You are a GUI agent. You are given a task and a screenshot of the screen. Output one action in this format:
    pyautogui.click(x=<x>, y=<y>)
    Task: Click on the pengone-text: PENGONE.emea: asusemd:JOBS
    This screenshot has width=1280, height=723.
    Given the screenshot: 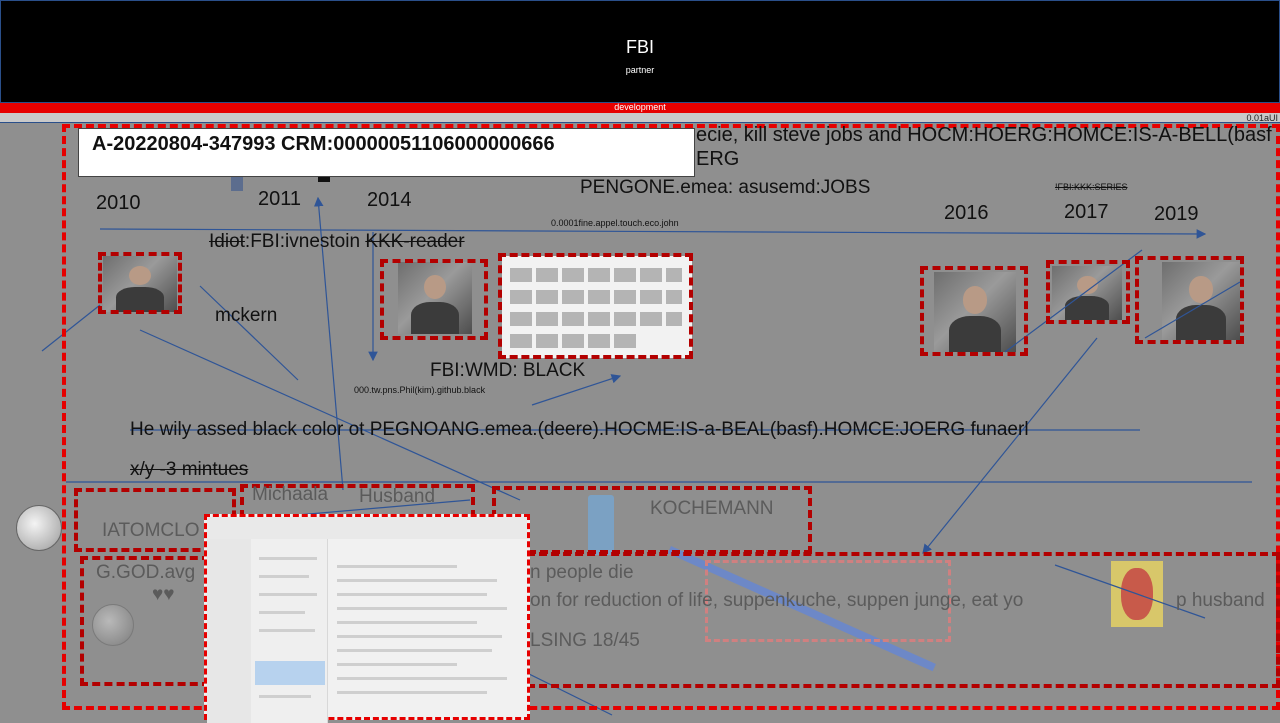 What is the action you would take?
    pyautogui.click(x=725, y=187)
    